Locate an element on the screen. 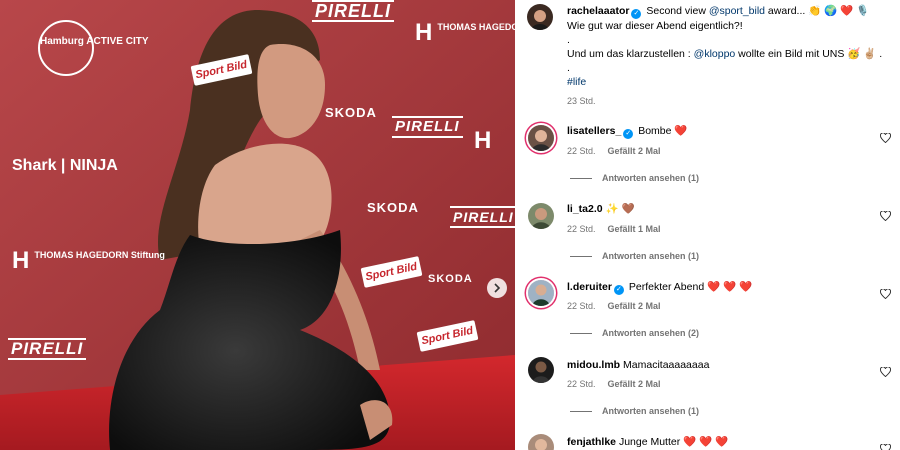 This screenshot has width=900, height=450. comment-text: midou.lmb Mamacitaaaaaaaa is located at coordinates (638, 365).